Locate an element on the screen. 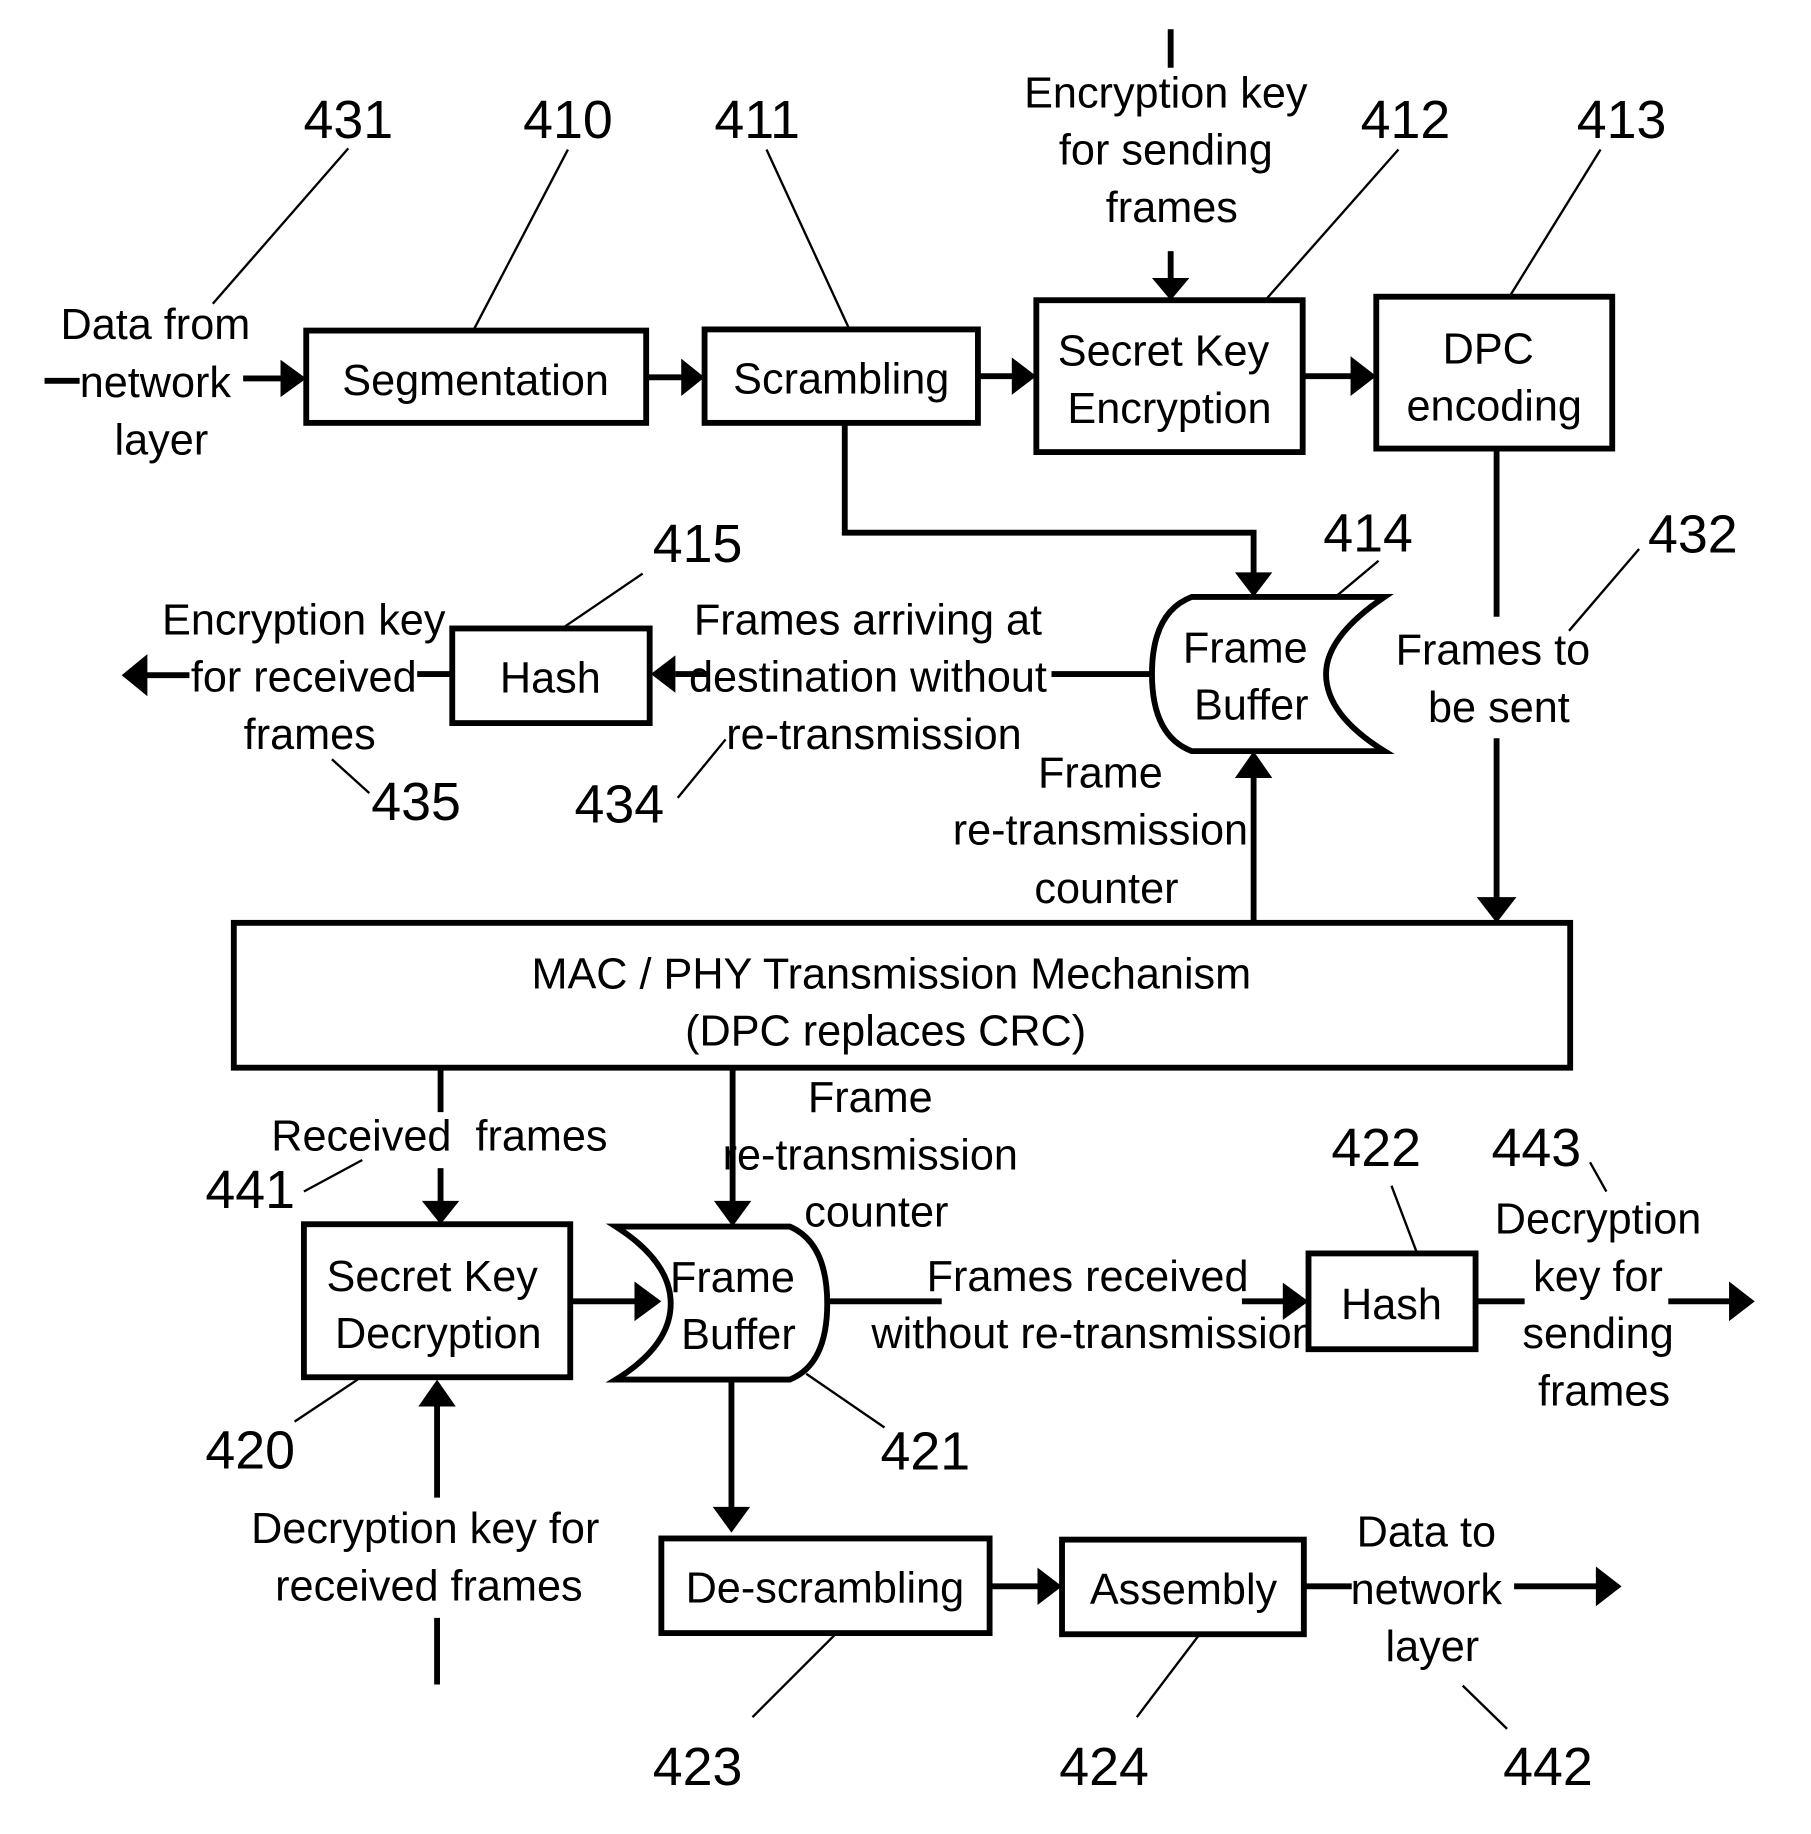 The height and width of the screenshot is (1834, 1811). scrambling-label: Scrambling is located at coordinates (841, 380).